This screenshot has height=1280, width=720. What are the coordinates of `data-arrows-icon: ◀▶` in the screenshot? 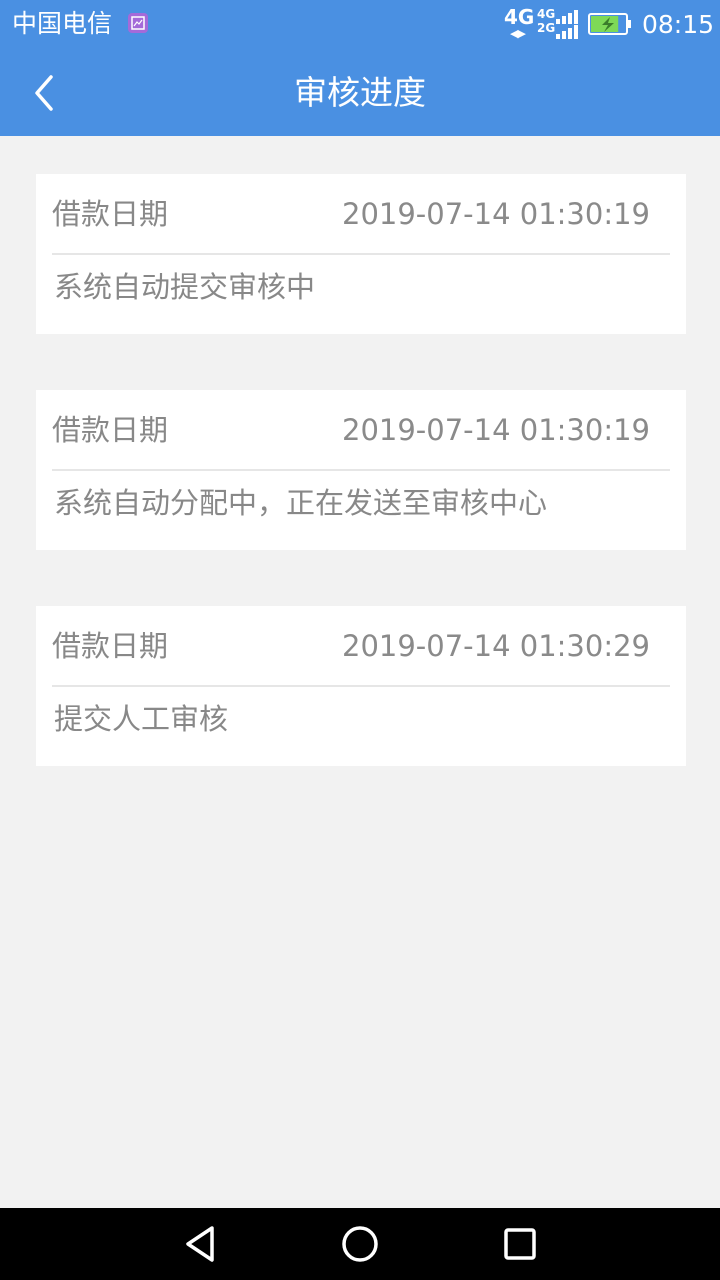 It's located at (518, 33).